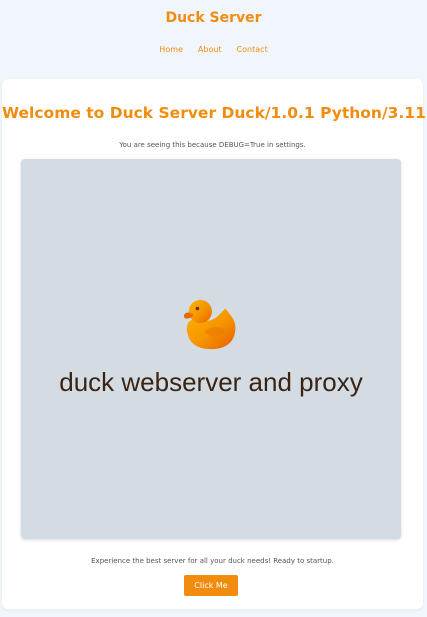 The image size is (427, 617). I want to click on main-nav: Home About Contact, so click(213, 49).